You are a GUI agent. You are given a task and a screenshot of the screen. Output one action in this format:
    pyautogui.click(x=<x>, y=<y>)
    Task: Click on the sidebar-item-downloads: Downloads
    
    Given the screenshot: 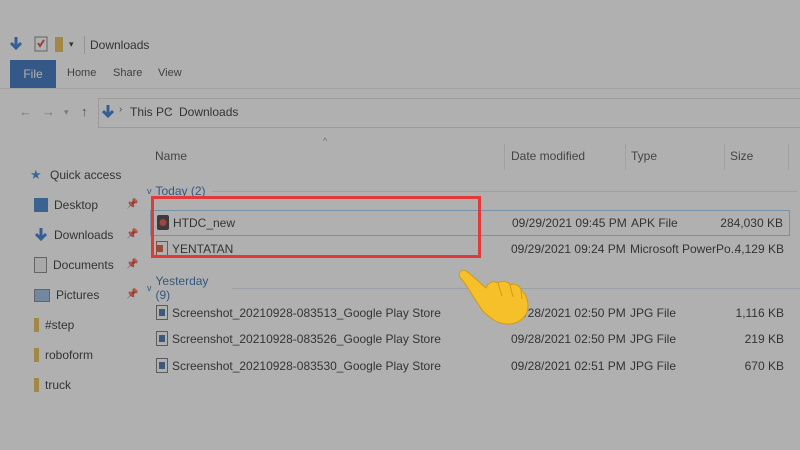 What is the action you would take?
    pyautogui.click(x=73, y=235)
    